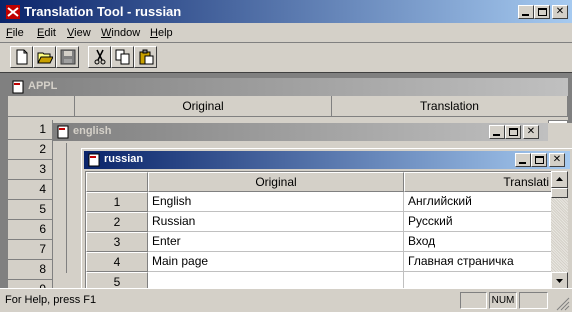  What do you see at coordinates (503, 300) in the screenshot?
I see `status-pane-num: NUM` at bounding box center [503, 300].